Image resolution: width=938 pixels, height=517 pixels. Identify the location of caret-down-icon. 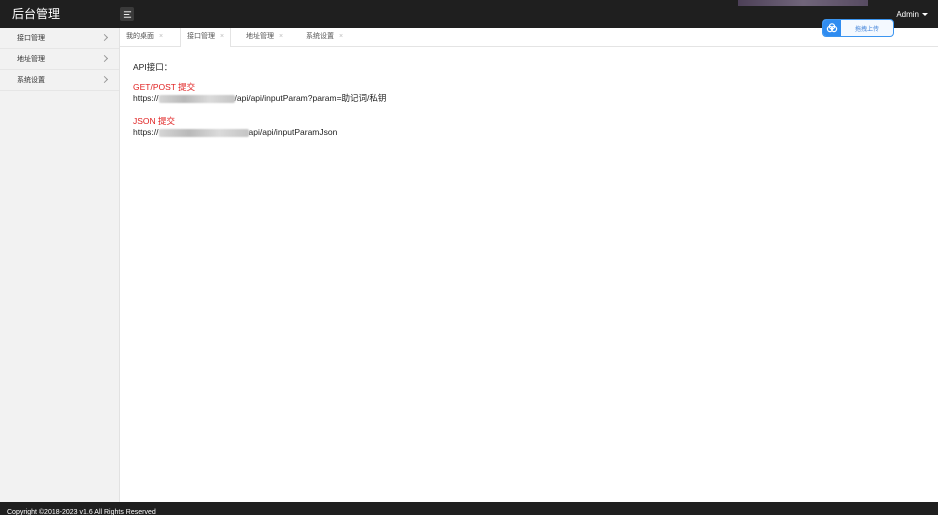
(925, 14).